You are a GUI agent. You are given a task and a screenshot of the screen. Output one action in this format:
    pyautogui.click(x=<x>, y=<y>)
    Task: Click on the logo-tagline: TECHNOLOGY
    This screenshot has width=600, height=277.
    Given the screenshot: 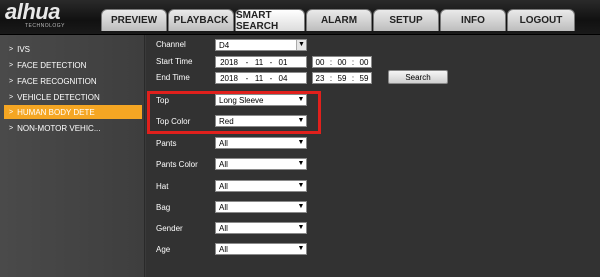 What is the action you would take?
    pyautogui.click(x=45, y=26)
    